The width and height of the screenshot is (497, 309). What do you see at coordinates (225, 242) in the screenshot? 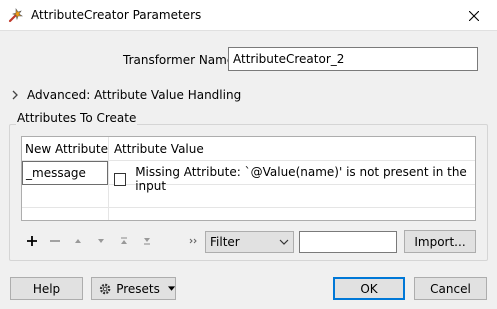
I see `filter-select-value: Filter` at bounding box center [225, 242].